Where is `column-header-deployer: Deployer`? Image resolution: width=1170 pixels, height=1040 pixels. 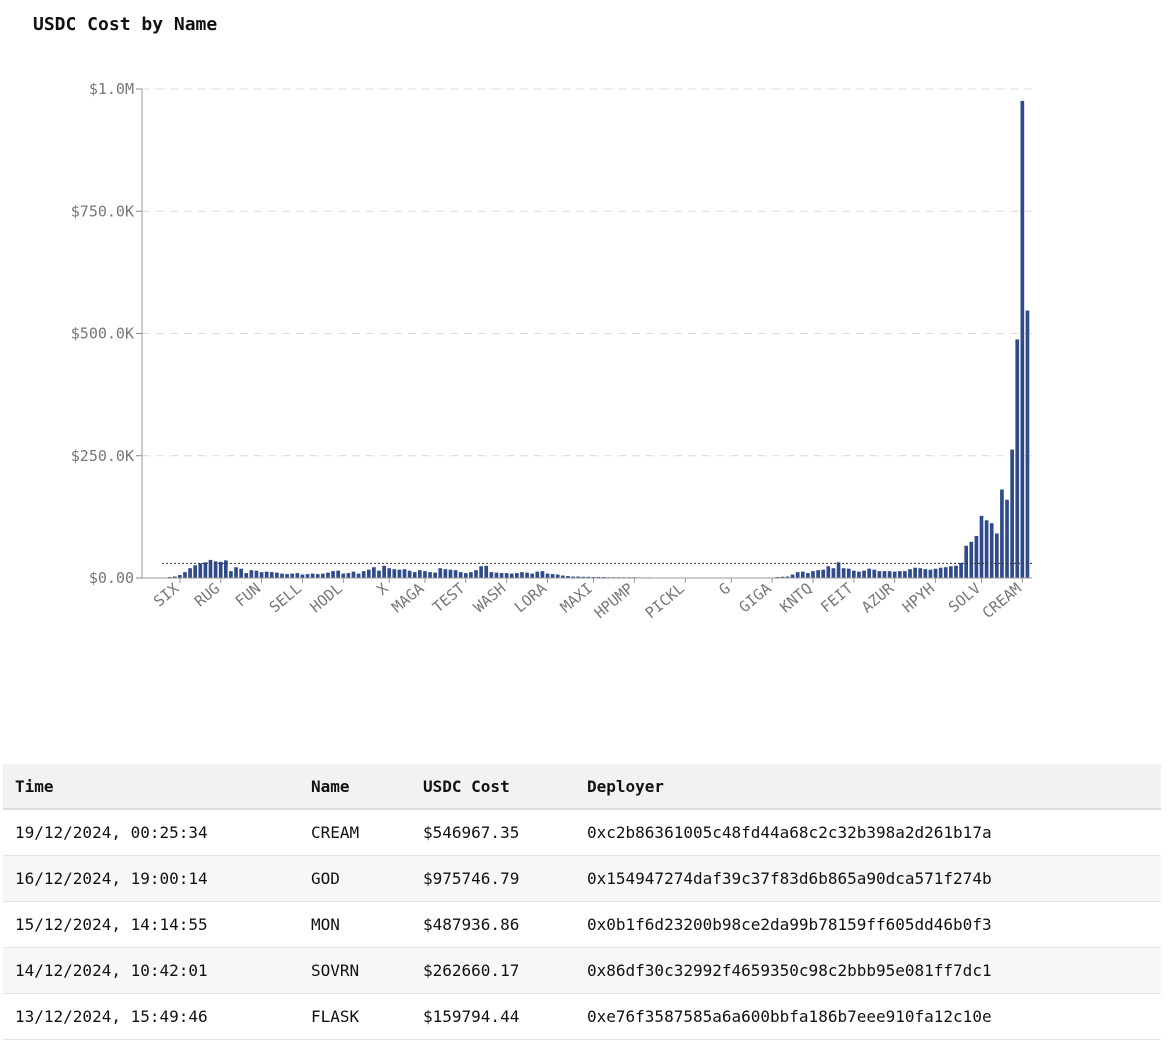
column-header-deployer: Deployer is located at coordinates (868, 786).